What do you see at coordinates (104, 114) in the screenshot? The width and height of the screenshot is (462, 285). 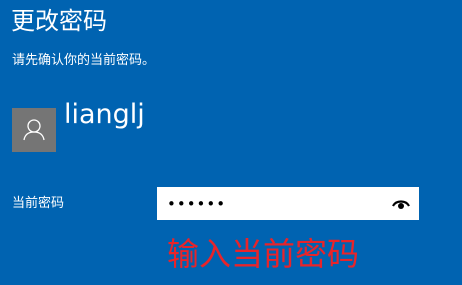 I see `username: lianglj` at bounding box center [104, 114].